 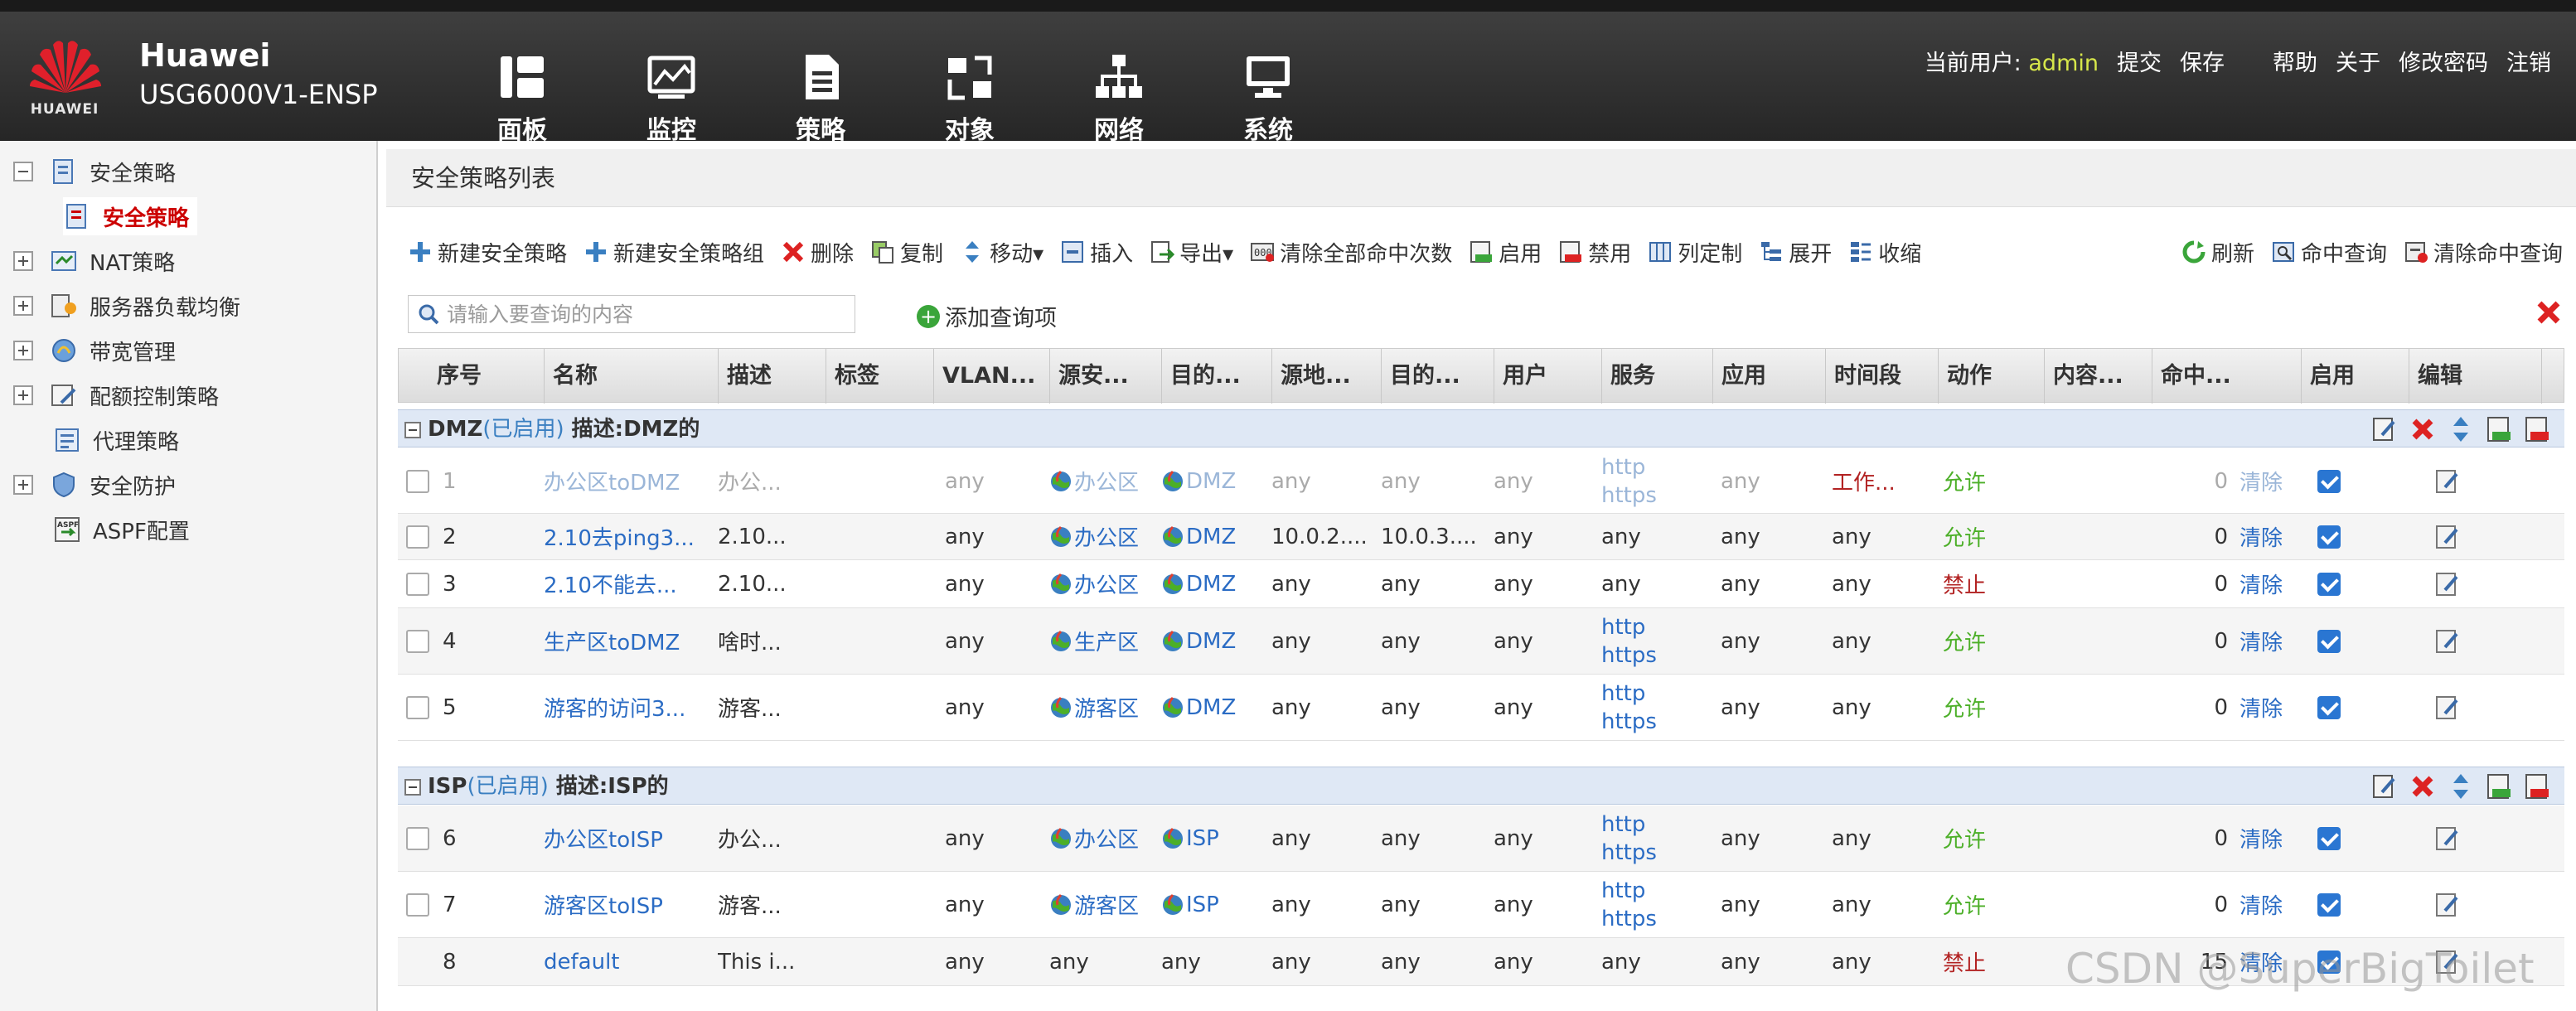 I want to click on policy-group-row: DMZ(已启用) 描述:DMZ的, so click(x=1481, y=428).